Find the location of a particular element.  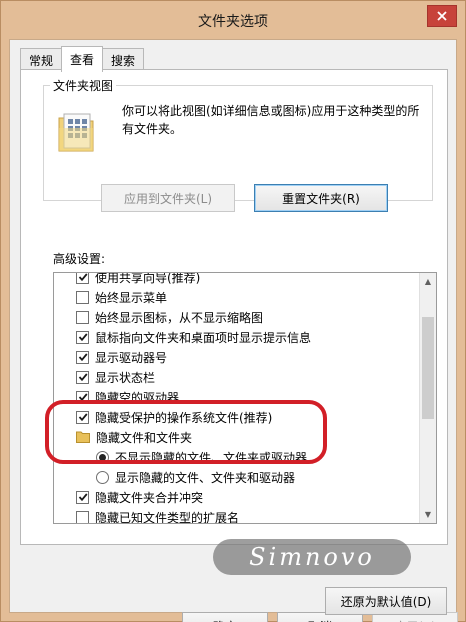

tab-general: 常规 is located at coordinates (41, 59).